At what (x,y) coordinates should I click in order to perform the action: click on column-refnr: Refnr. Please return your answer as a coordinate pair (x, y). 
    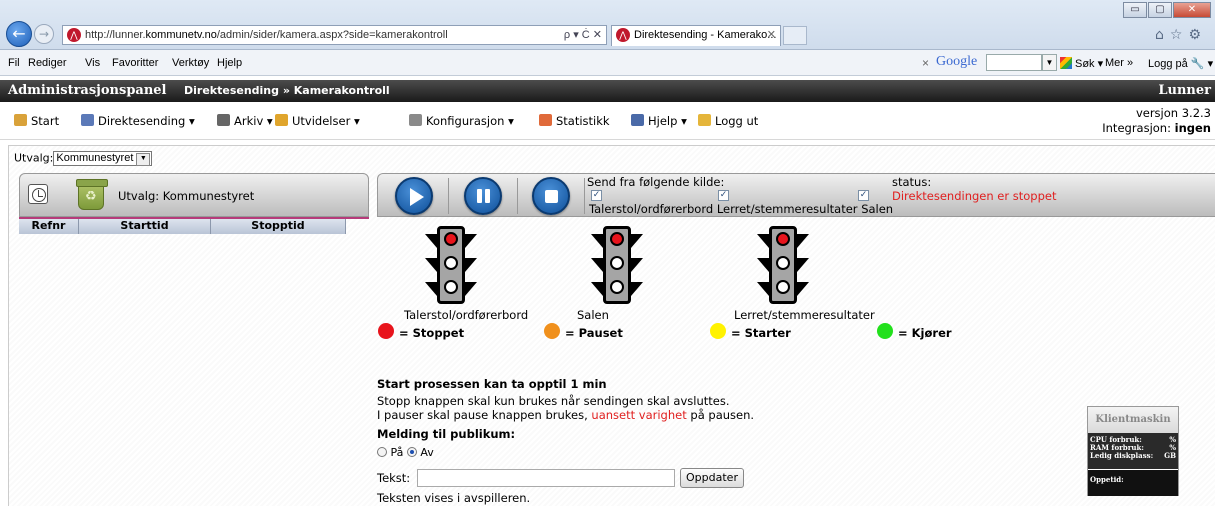
    Looking at the image, I should click on (49, 226).